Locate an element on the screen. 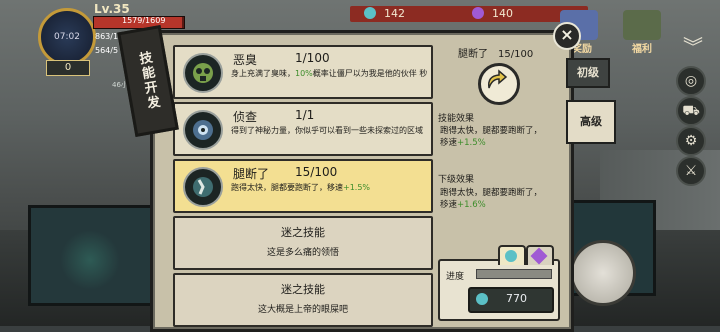 Image resolution: width=720 pixels, height=332 pixels. tab-basic: 初级 is located at coordinates (588, 73).